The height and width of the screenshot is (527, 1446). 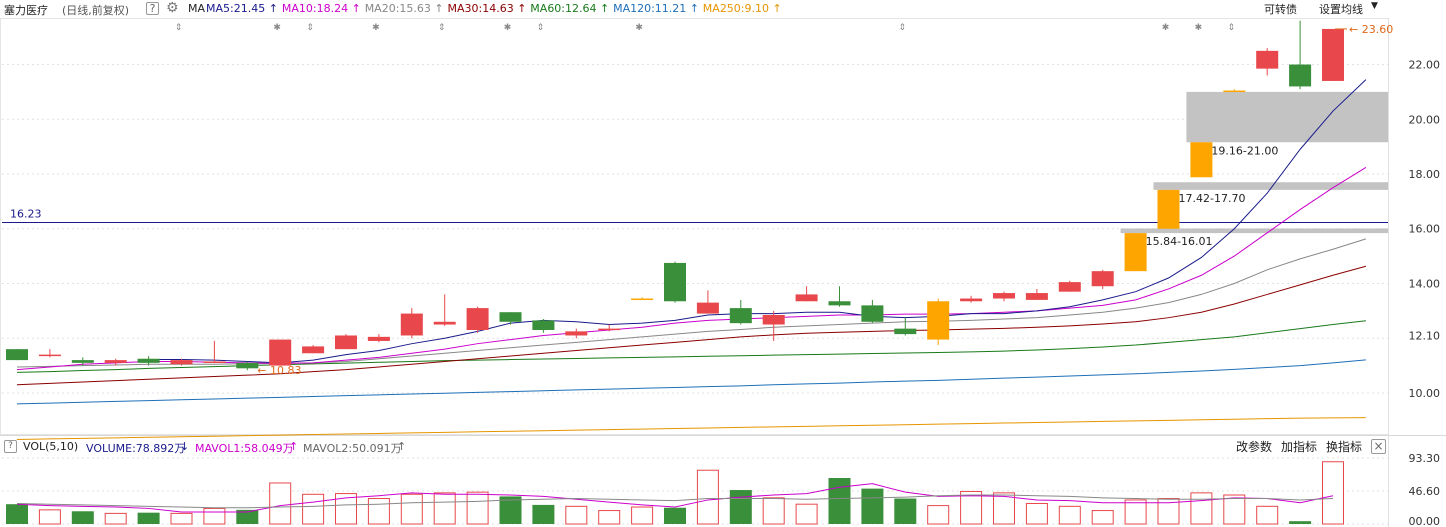 I want to click on close-icon: ×, so click(x=1378, y=446).